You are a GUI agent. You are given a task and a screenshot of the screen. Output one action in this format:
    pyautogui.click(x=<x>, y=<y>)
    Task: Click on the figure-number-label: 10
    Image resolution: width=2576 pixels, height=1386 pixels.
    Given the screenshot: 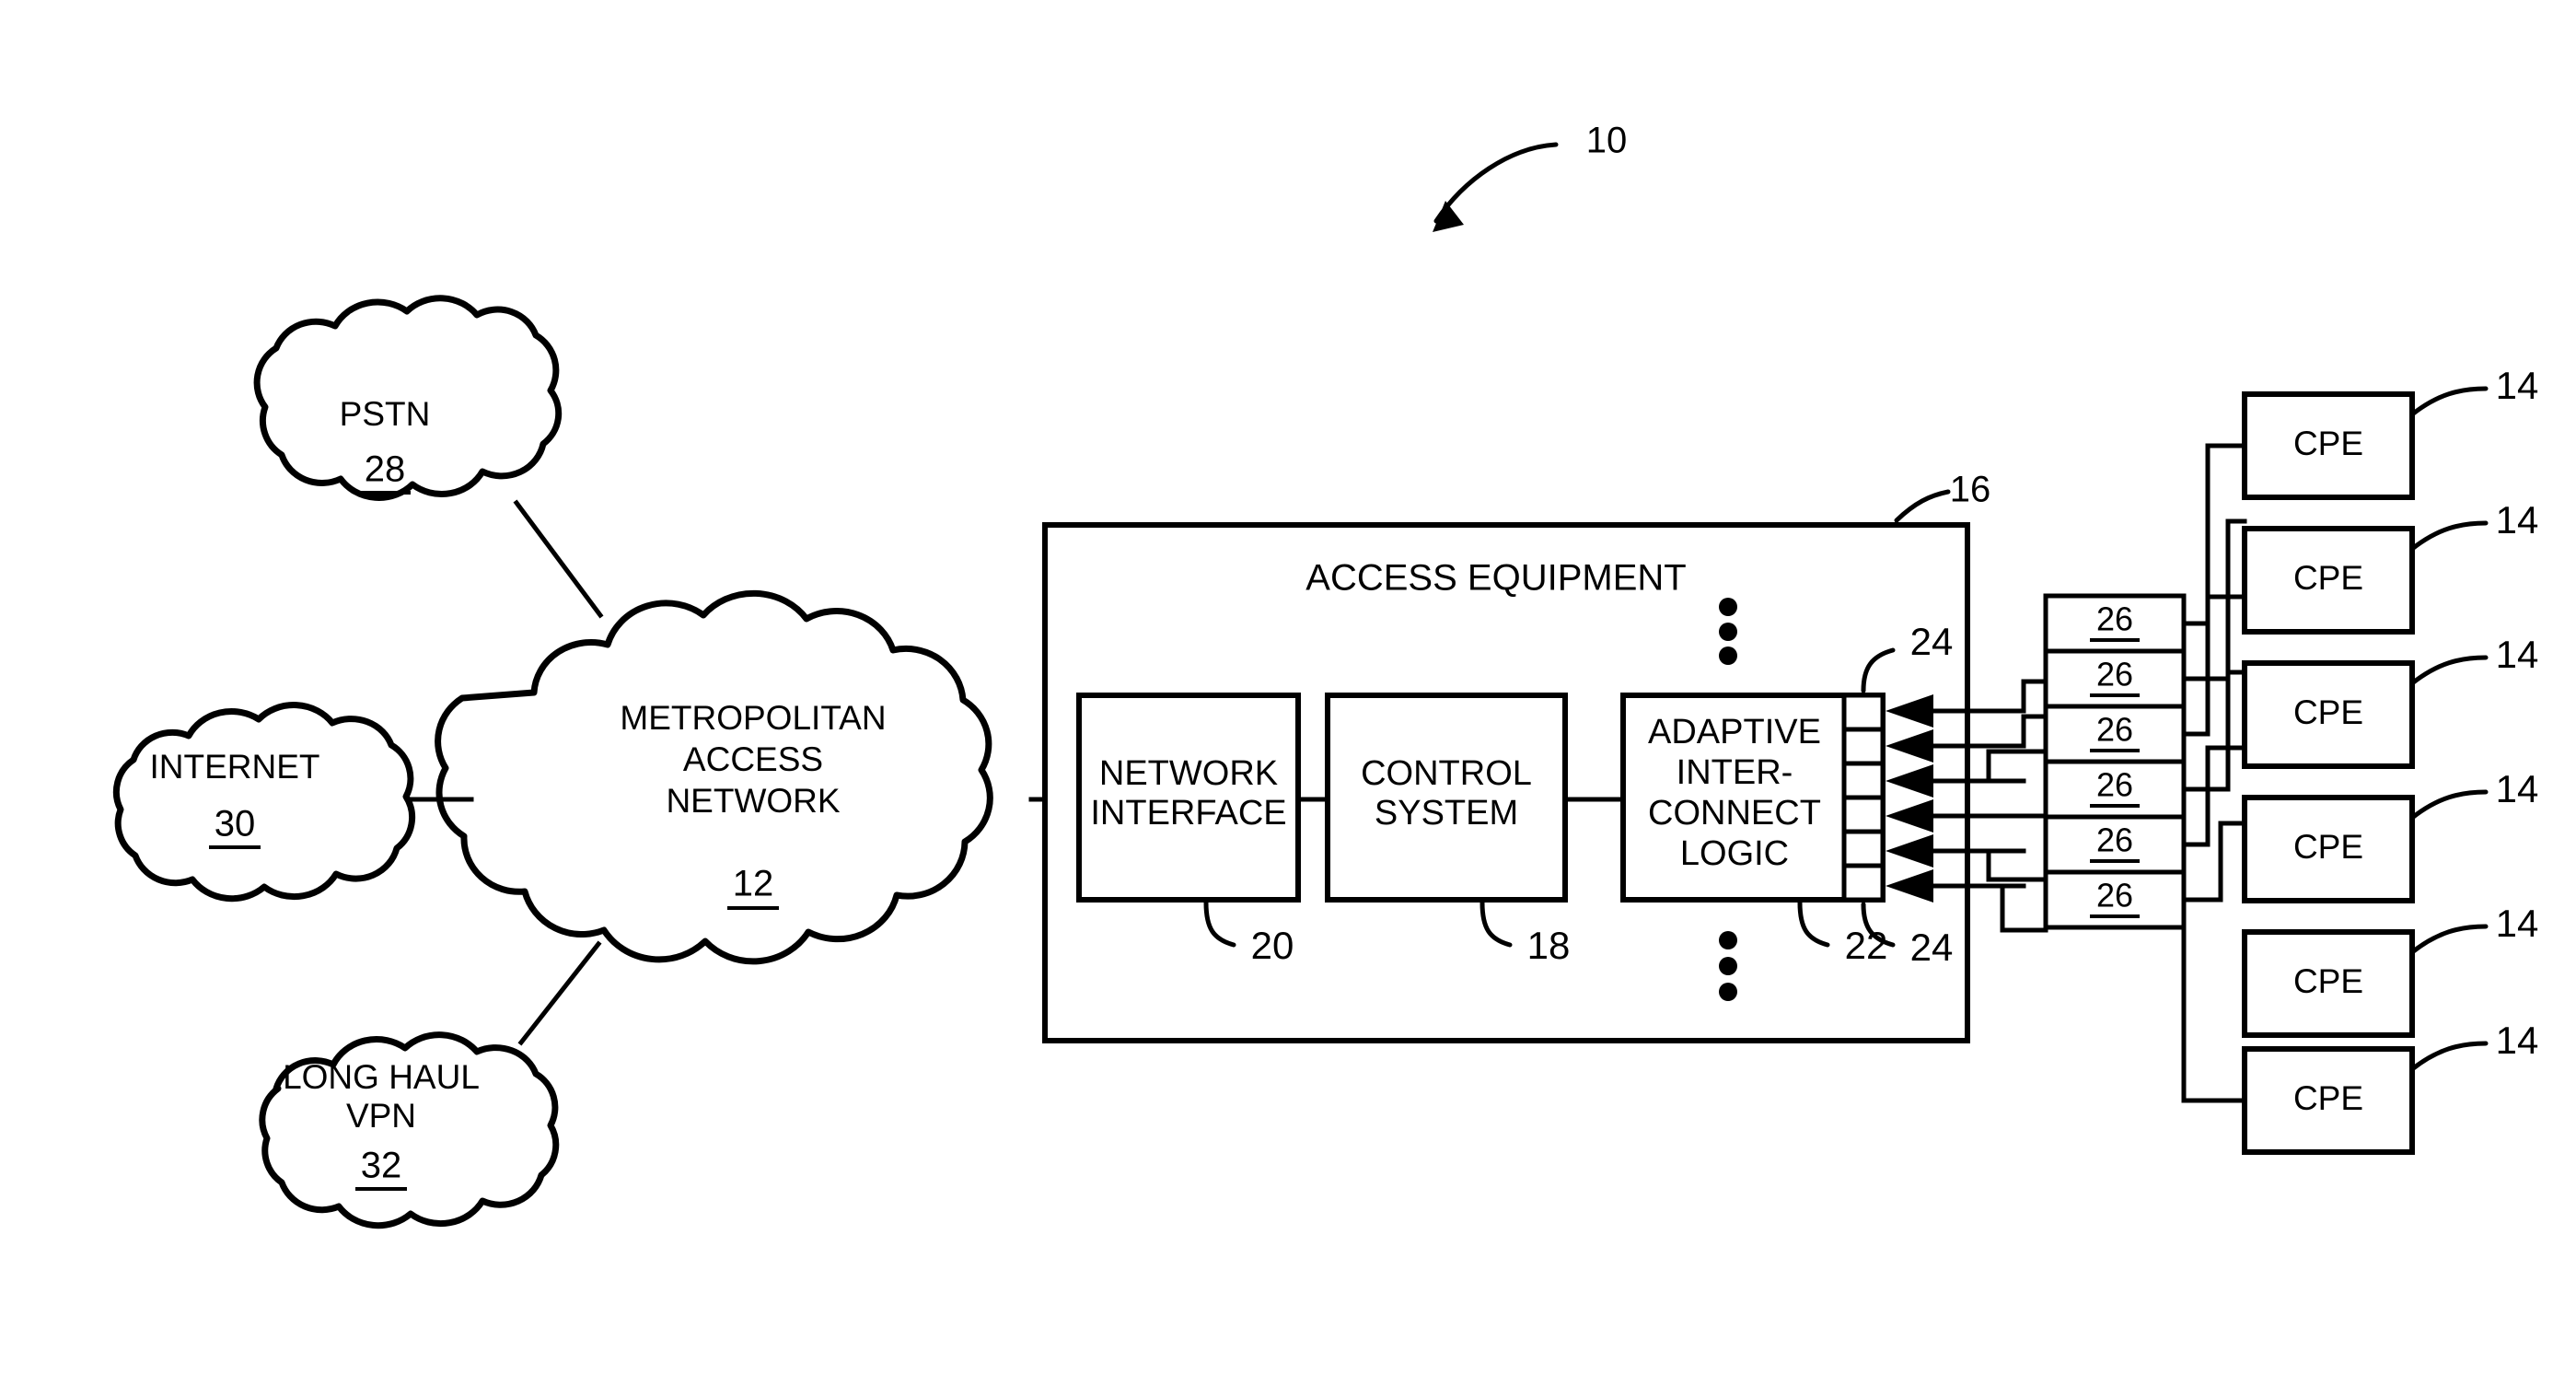 What is the action you would take?
    pyautogui.click(x=1607, y=141)
    